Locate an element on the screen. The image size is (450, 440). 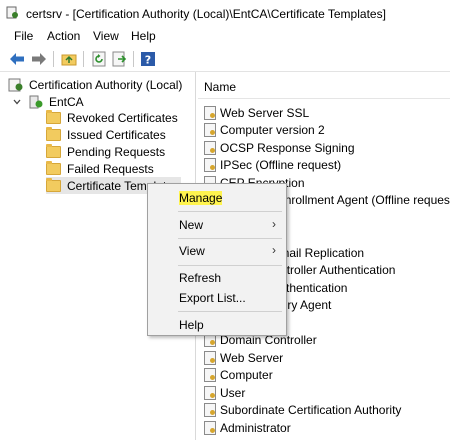
tree-item-label: Pending Requests is located at coordinates (116, 151).